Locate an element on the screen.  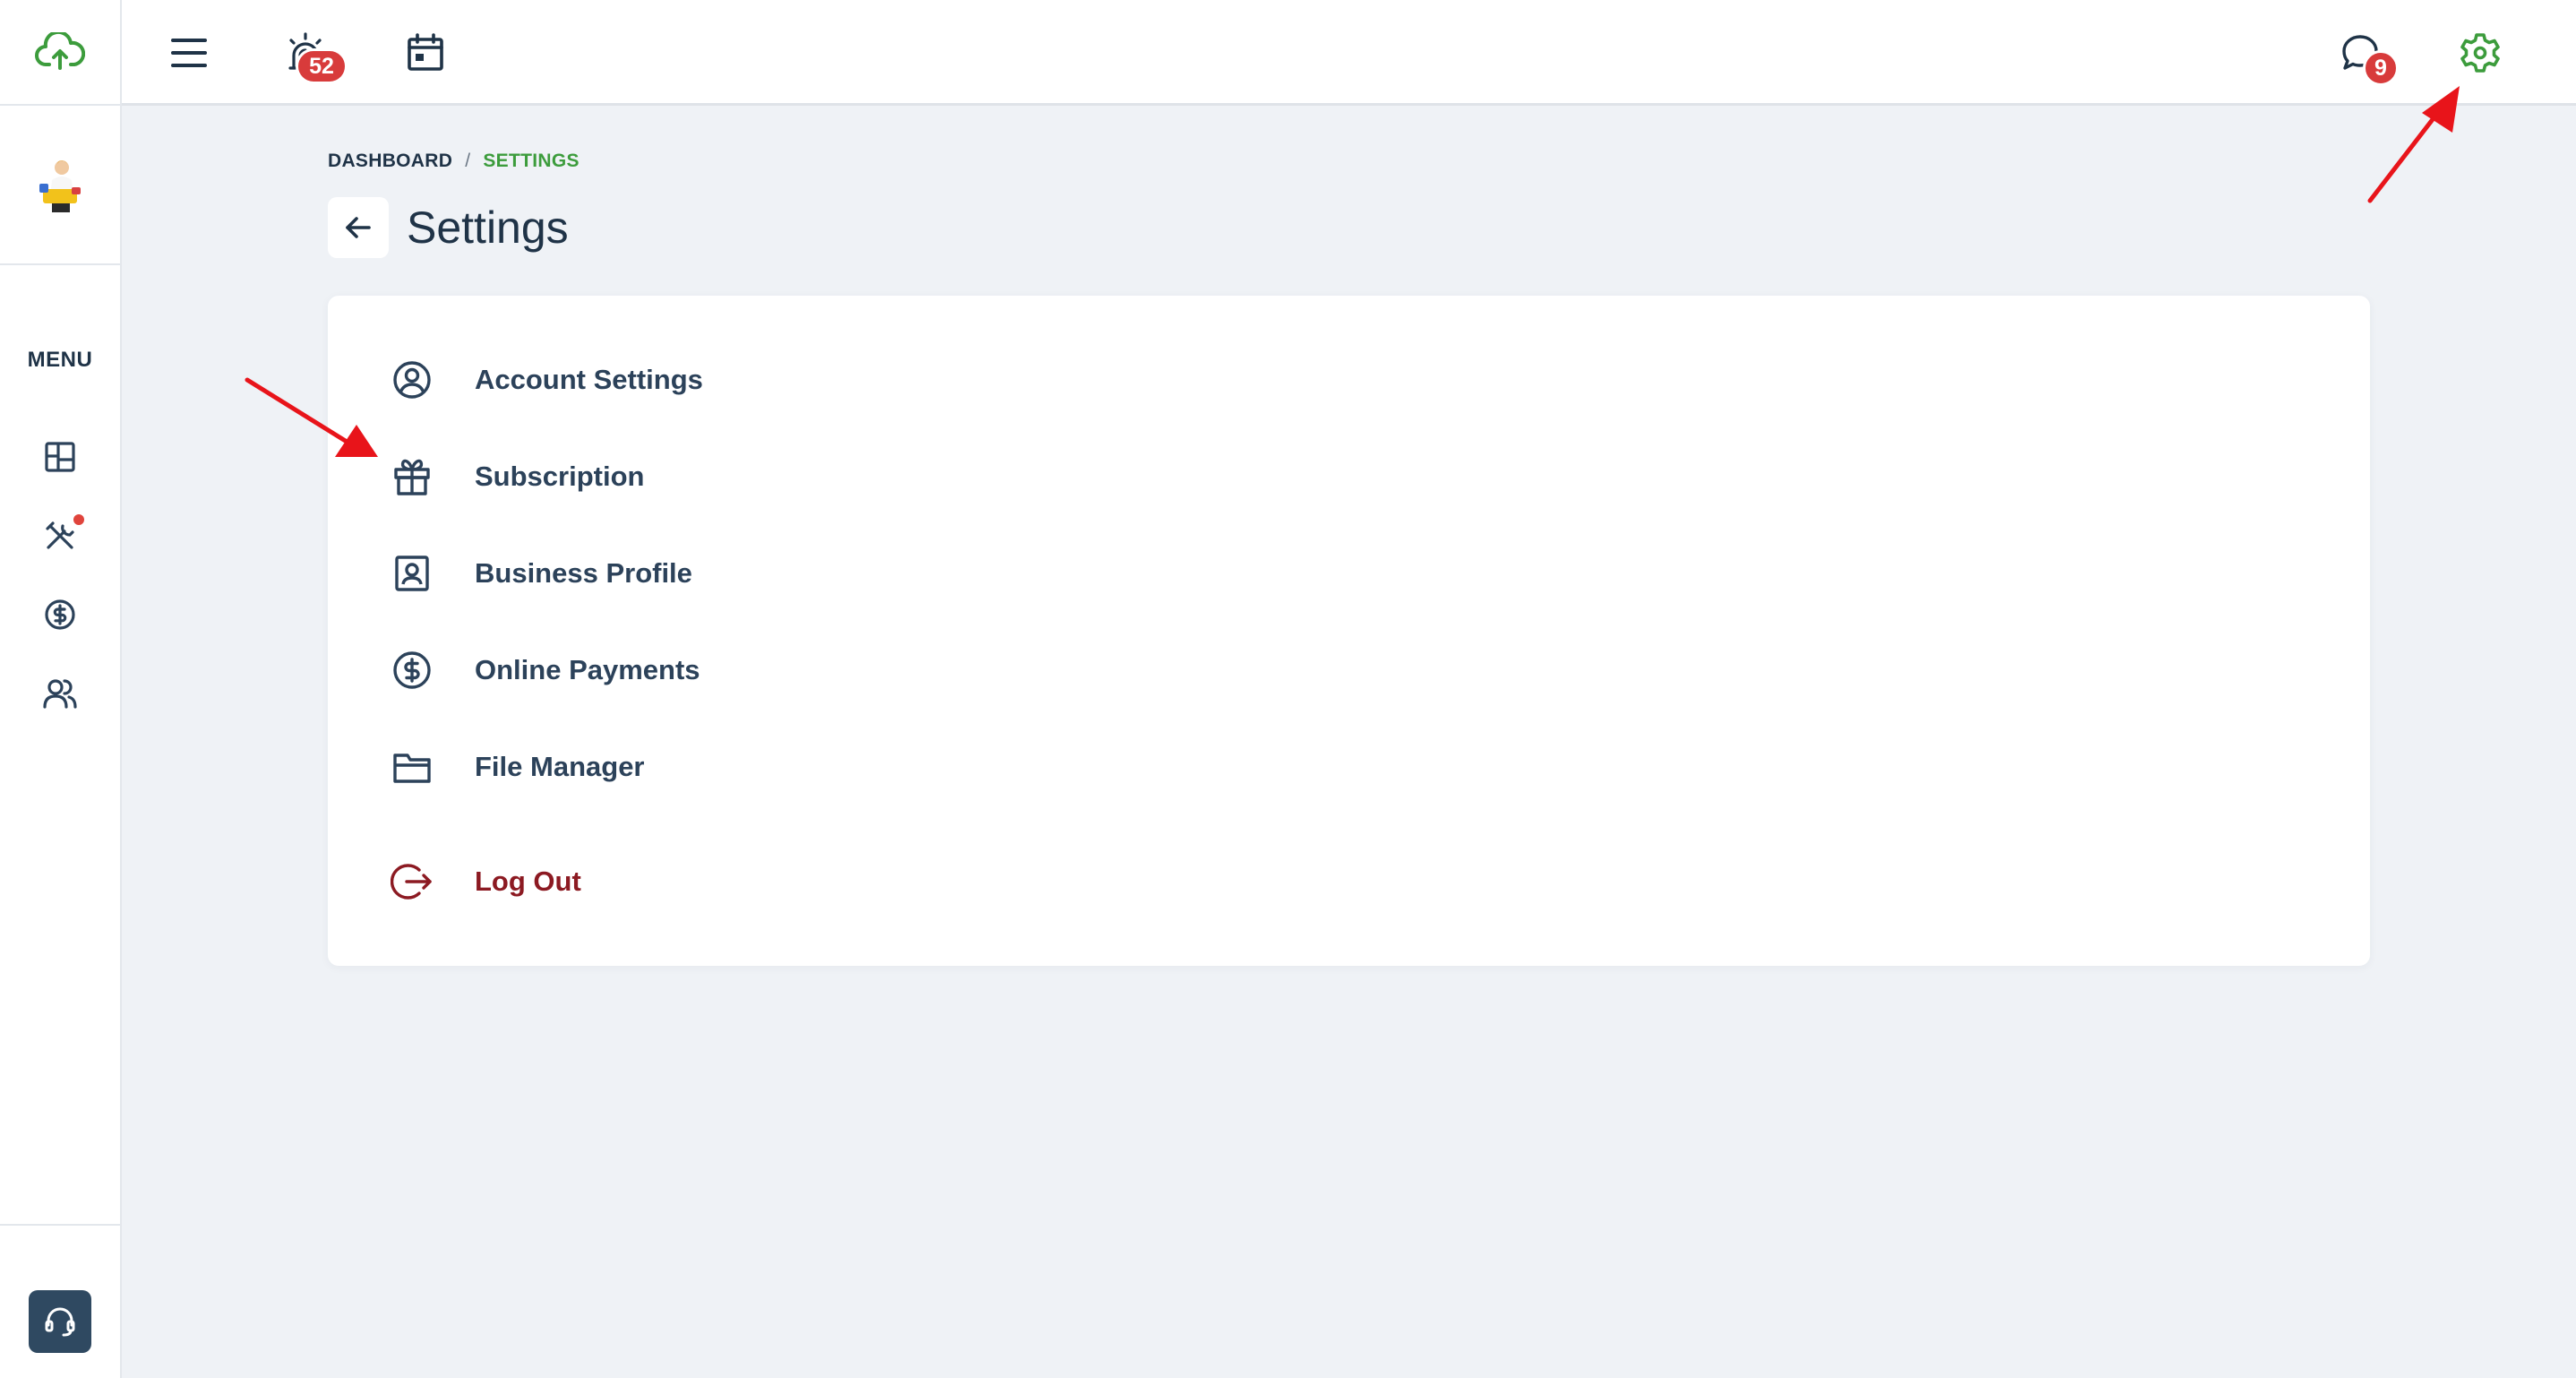
hamburger-menu-button is located at coordinates (189, 53).